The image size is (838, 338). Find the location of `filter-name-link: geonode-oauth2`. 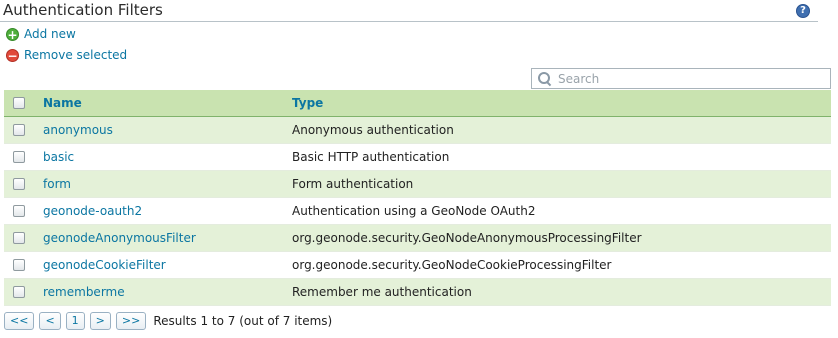

filter-name-link: geonode-oauth2 is located at coordinates (92, 211).